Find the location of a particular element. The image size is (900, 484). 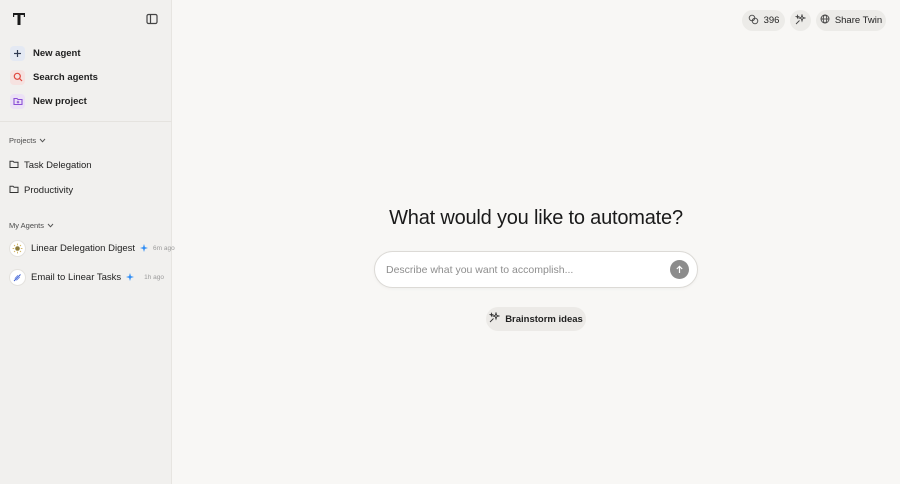

projects-section-toggle: Projects is located at coordinates (27, 140).